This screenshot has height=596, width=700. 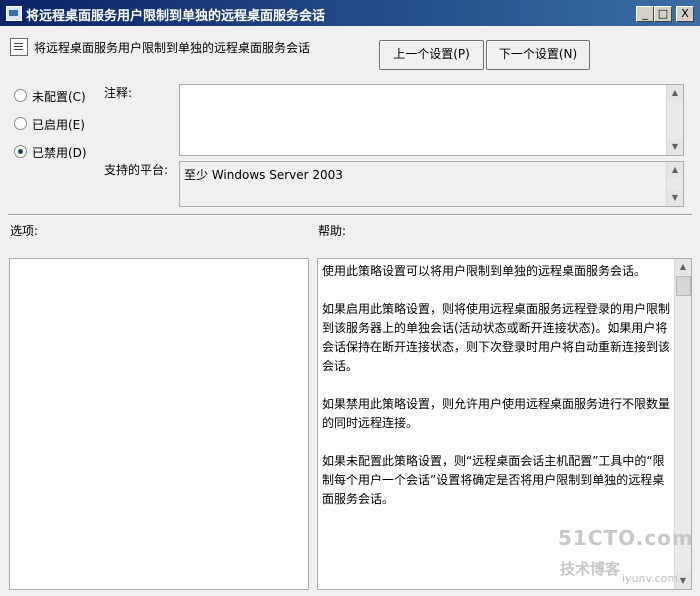 I want to click on radio-enabled-label: 已启用(E), so click(x=58, y=124).